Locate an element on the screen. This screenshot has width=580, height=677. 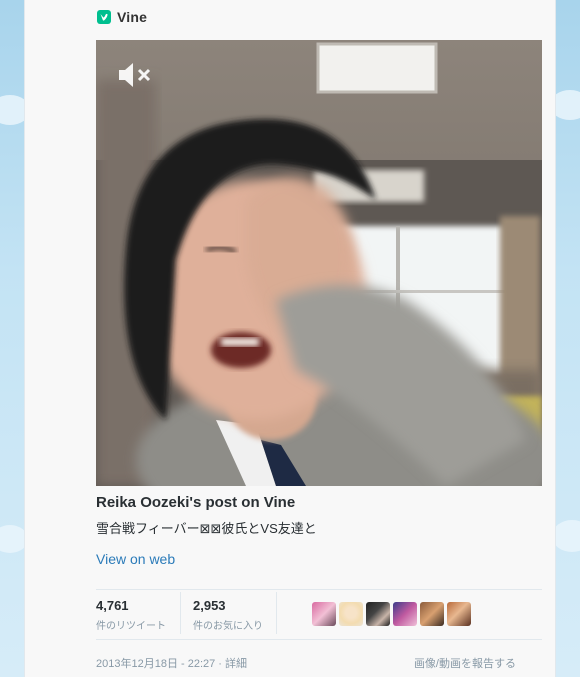
retweet-label: 件のリツイート is located at coordinates (131, 626).